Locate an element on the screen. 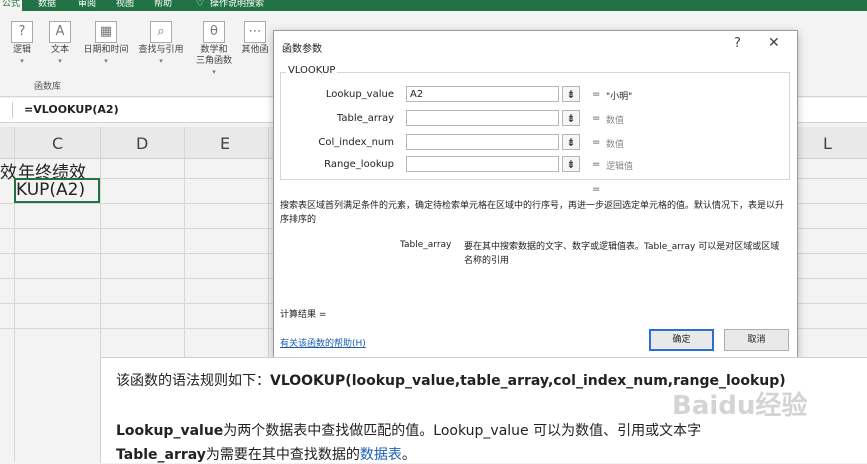  text-button: A 文本 ▾ is located at coordinates (60, 44).